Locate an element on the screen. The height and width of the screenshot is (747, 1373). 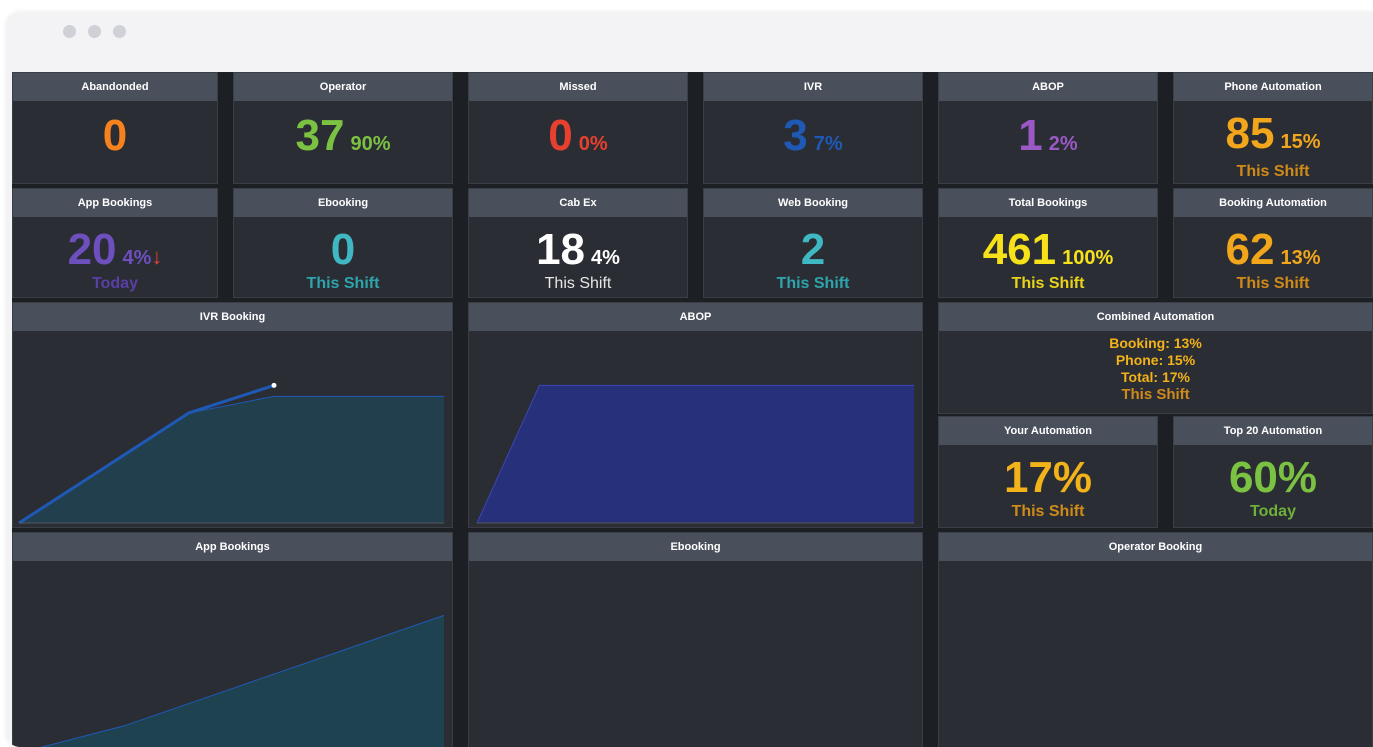
chart-title: Ebooking is located at coordinates (695, 547).